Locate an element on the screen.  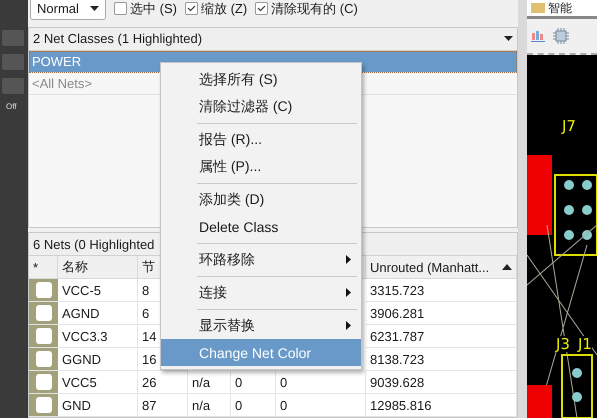
column-header: * is located at coordinates (43, 267).